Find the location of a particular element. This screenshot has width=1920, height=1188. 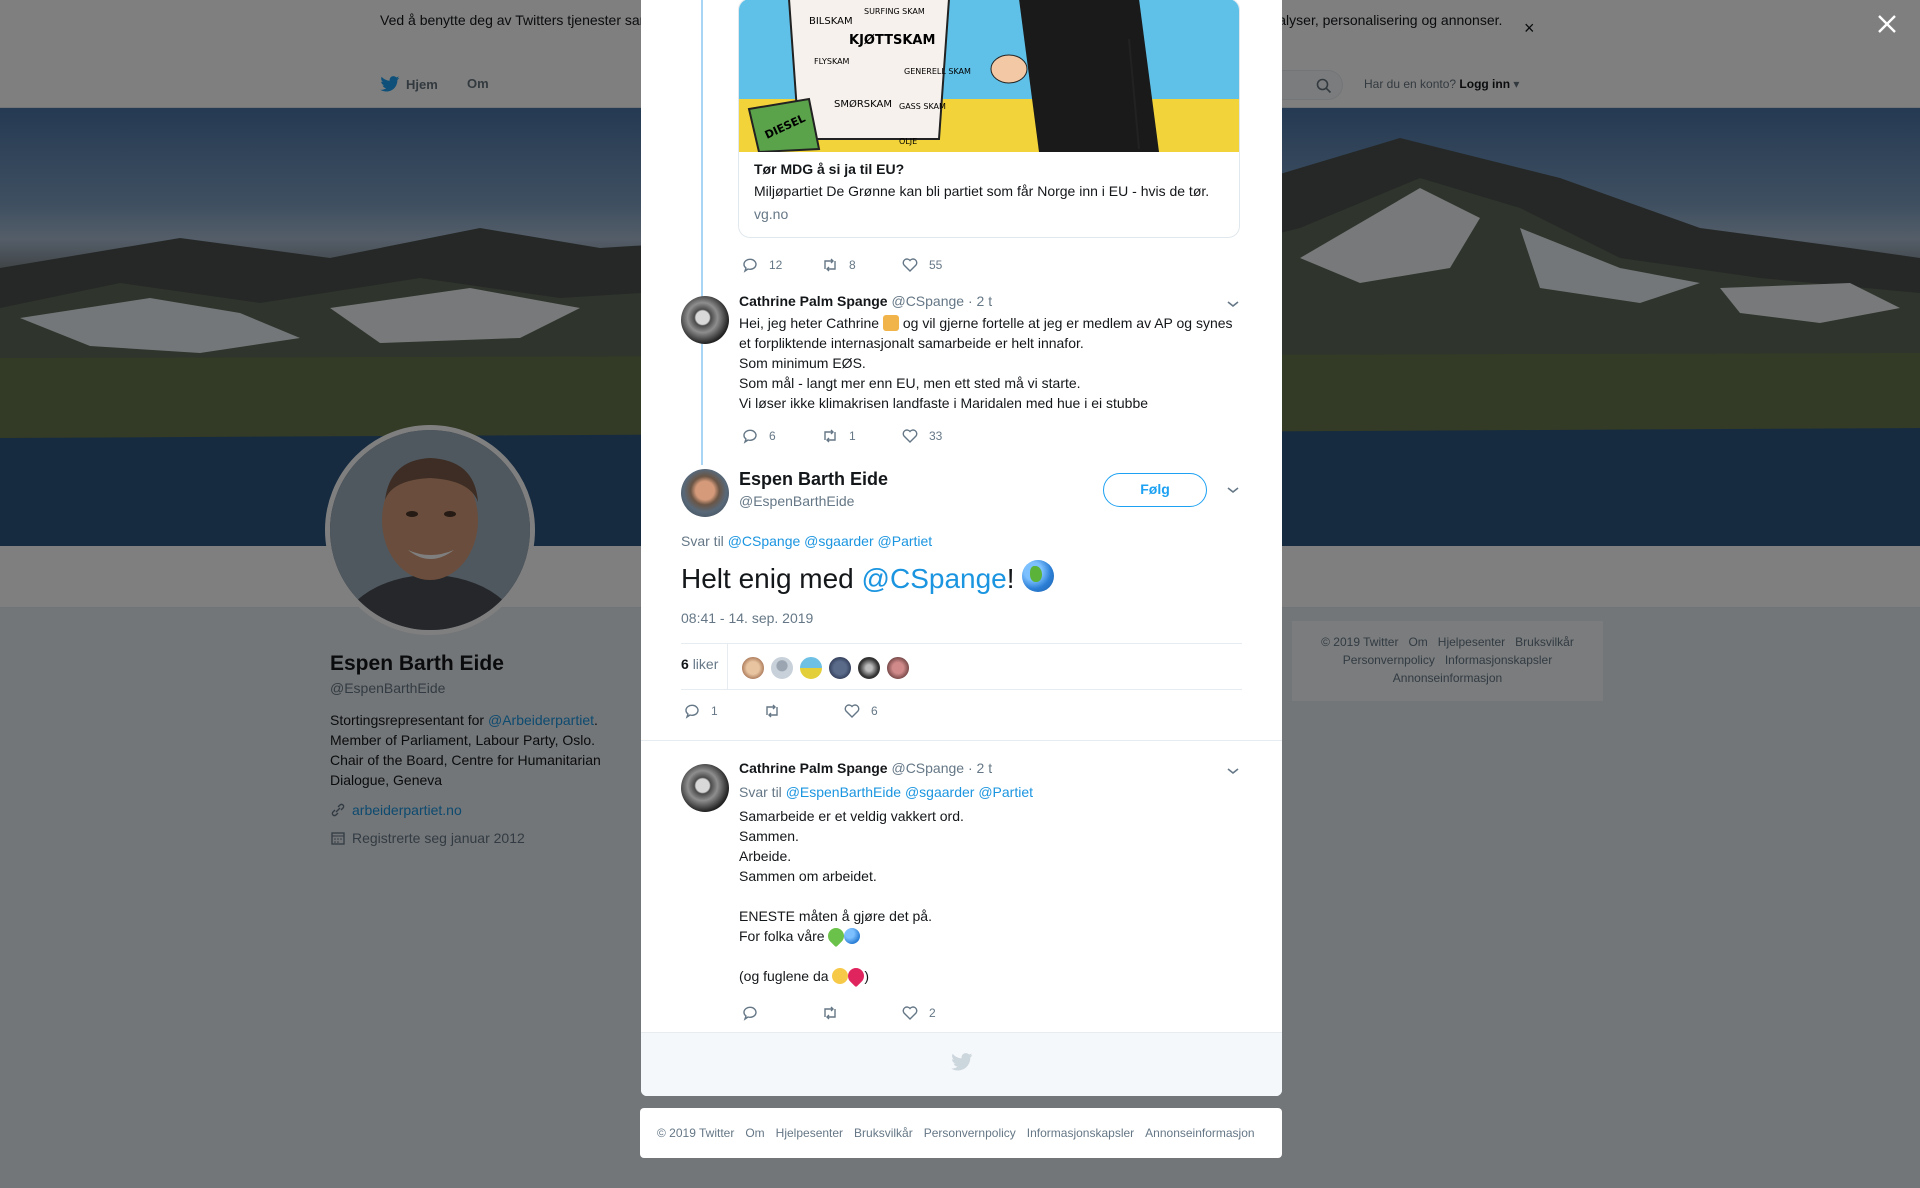

follow-button: Følg is located at coordinates (1155, 490).